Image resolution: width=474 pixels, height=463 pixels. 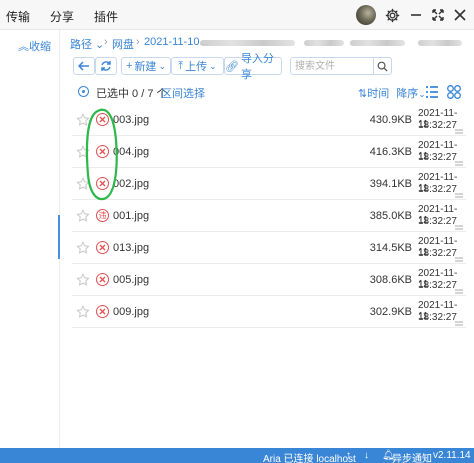 What do you see at coordinates (392, 15) in the screenshot?
I see `gear-icon` at bounding box center [392, 15].